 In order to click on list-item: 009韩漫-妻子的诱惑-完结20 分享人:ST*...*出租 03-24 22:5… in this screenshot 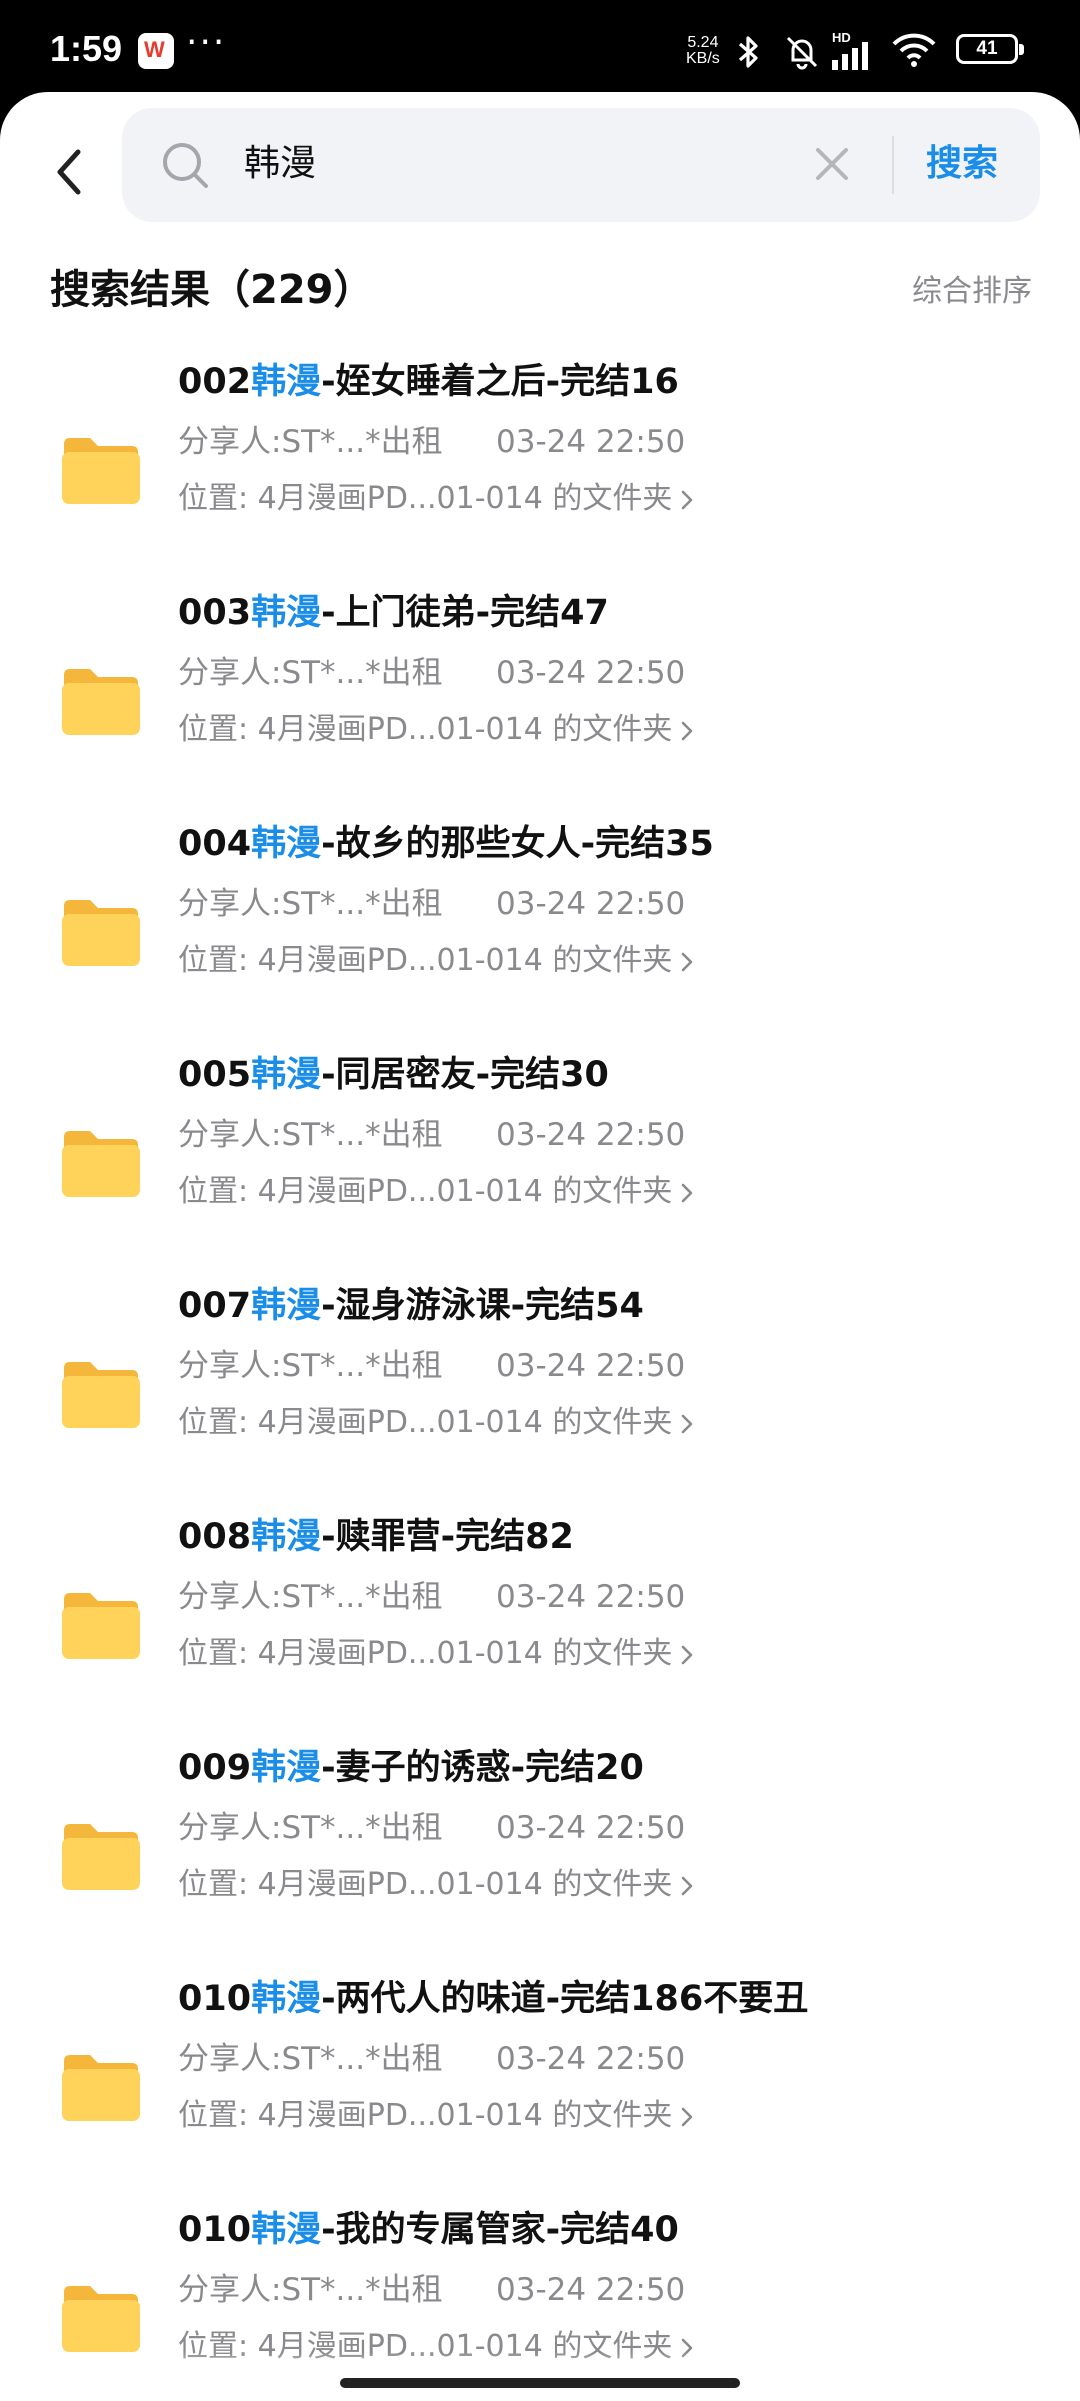, I will do `click(540, 1855)`.